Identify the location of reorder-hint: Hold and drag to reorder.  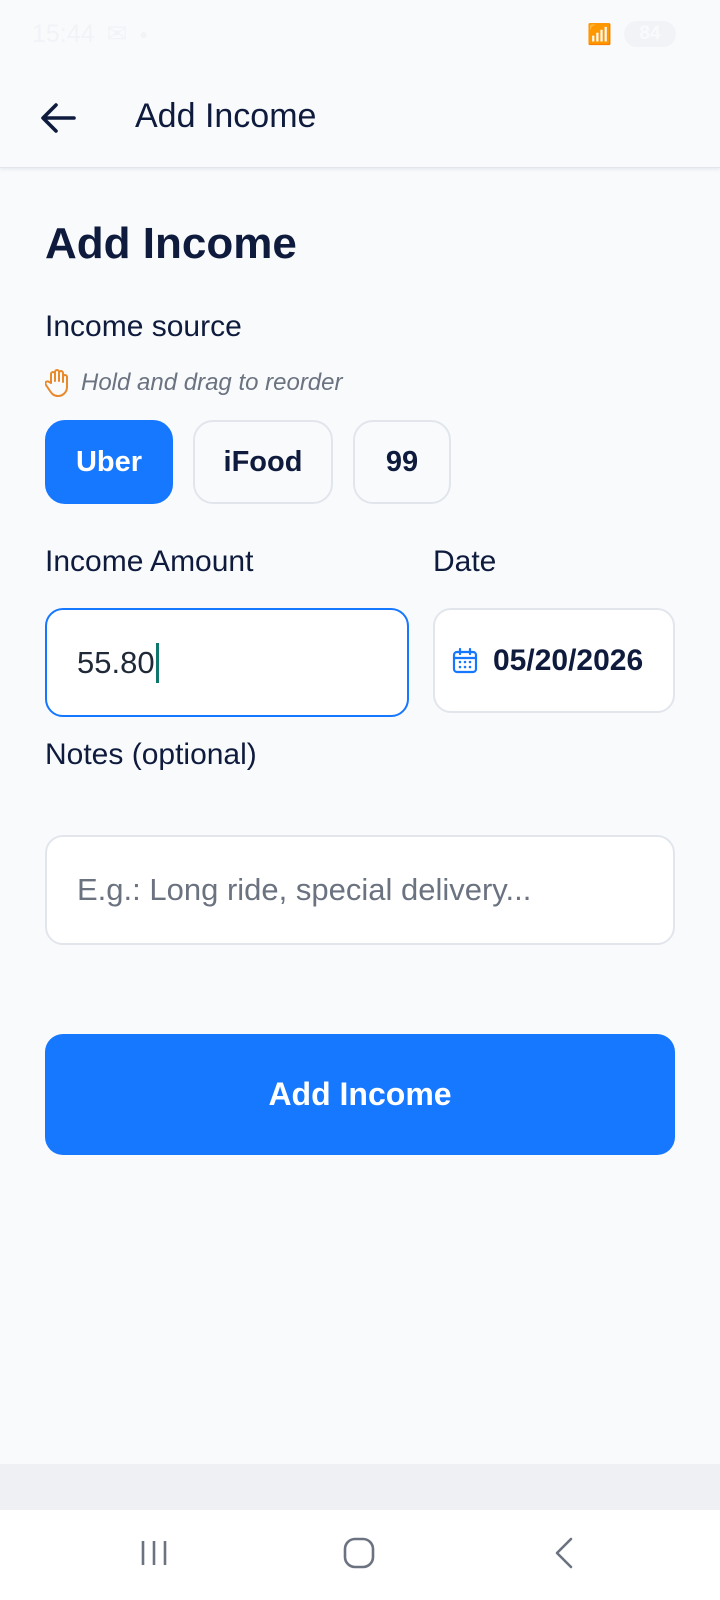
(194, 383).